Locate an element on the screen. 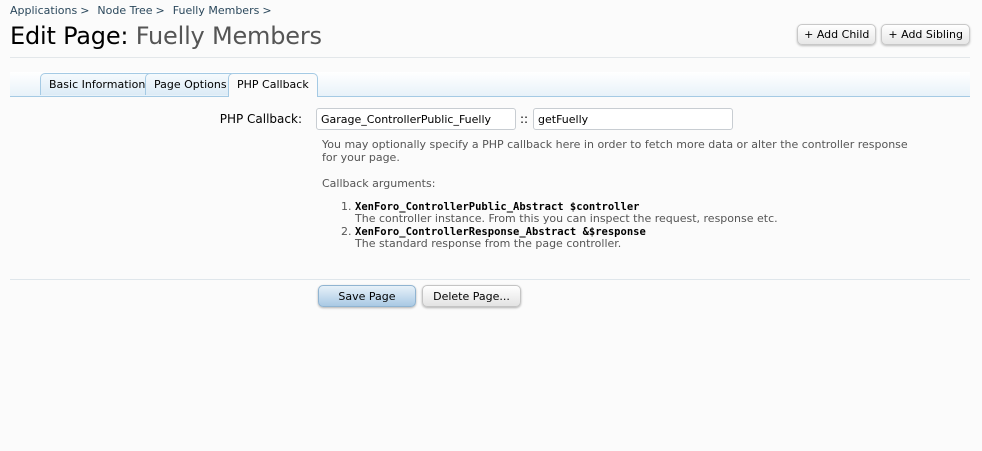 The height and width of the screenshot is (451, 982). php-callback-label: PHP Callback: is located at coordinates (260, 119).